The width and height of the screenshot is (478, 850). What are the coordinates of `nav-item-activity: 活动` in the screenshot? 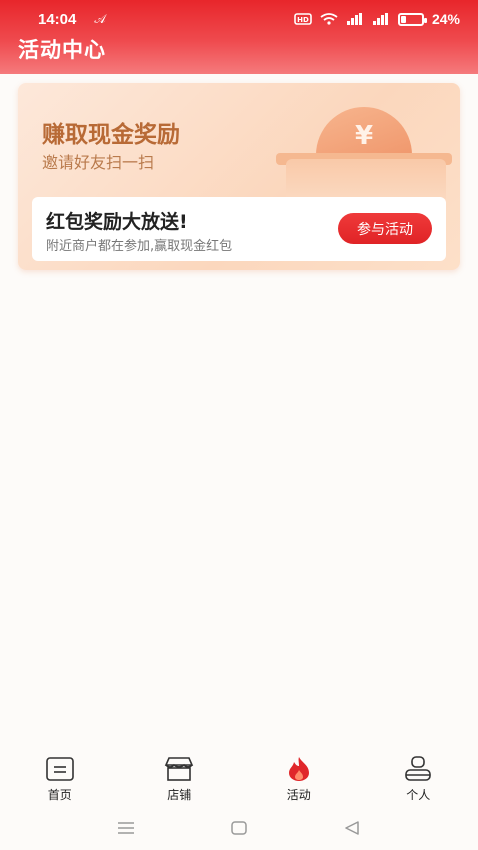 It's located at (299, 777).